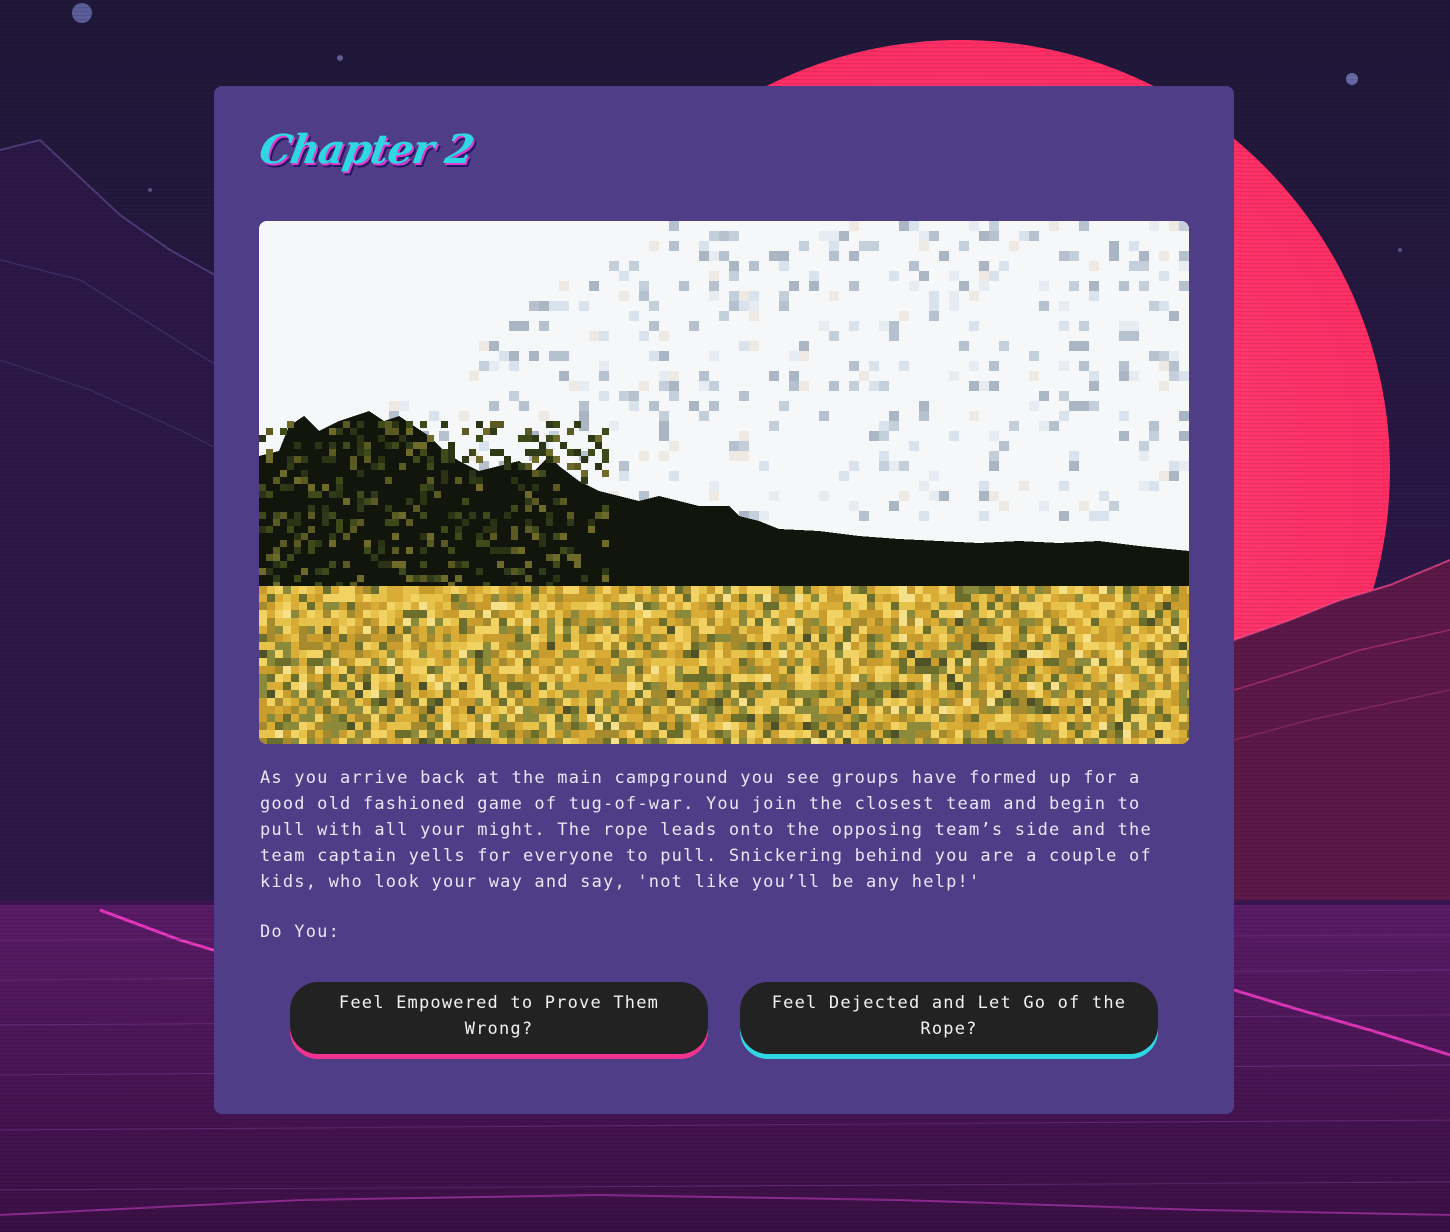 The height and width of the screenshot is (1232, 1450). What do you see at coordinates (499, 1018) in the screenshot?
I see `choice-button-prove-them-wrong: Feel Empowered to Prove Them Wrong?` at bounding box center [499, 1018].